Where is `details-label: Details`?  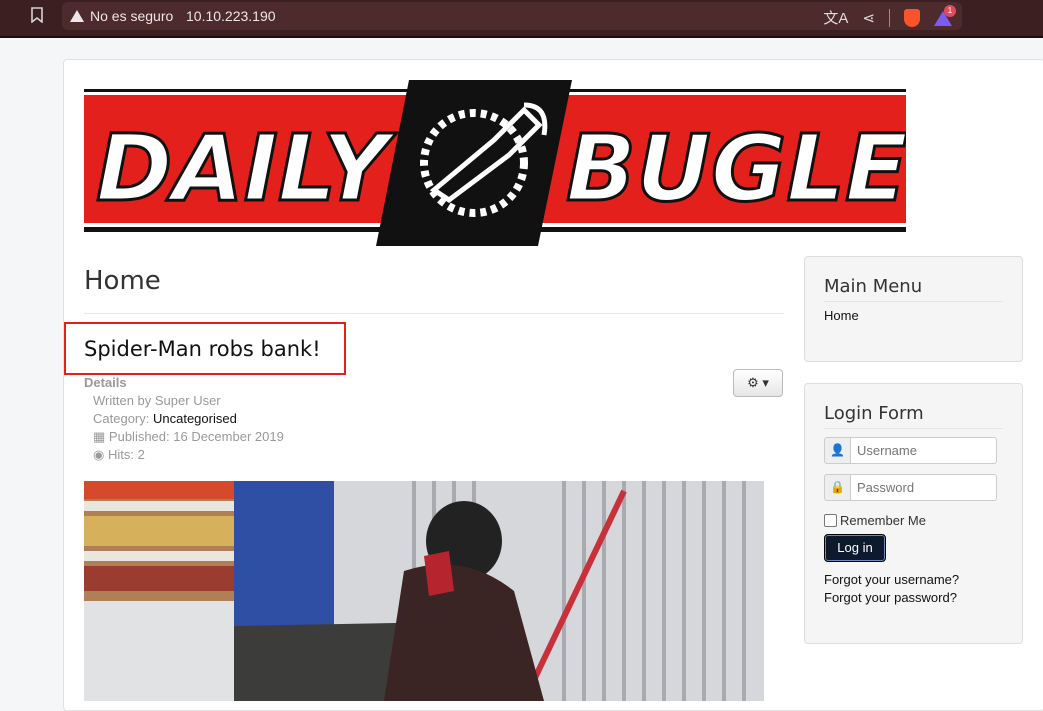 details-label: Details is located at coordinates (105, 382).